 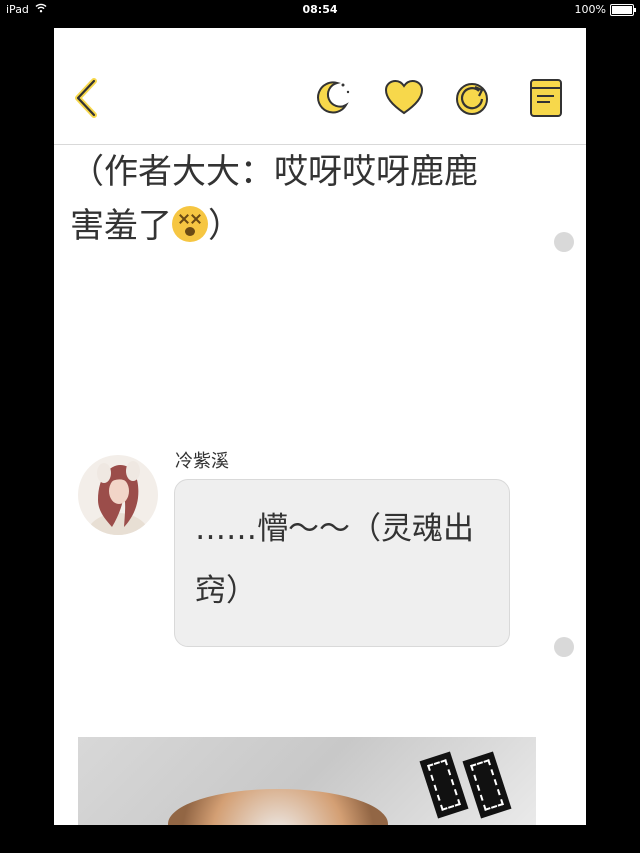 I want to click on contents-button, so click(x=546, y=100).